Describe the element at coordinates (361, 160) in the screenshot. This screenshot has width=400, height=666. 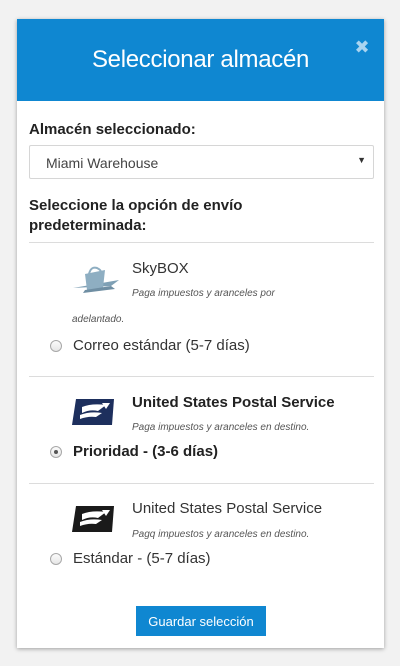
I see `chevron-down-icon: ▼` at that location.